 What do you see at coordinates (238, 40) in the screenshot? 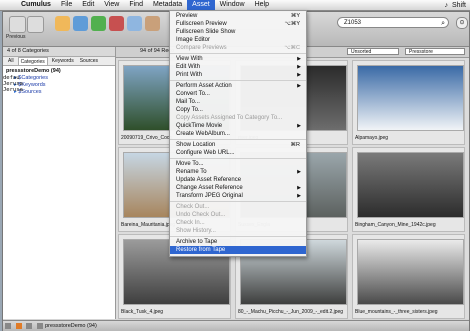
I see `menu-item-image-editor: Image Editor` at bounding box center [238, 40].